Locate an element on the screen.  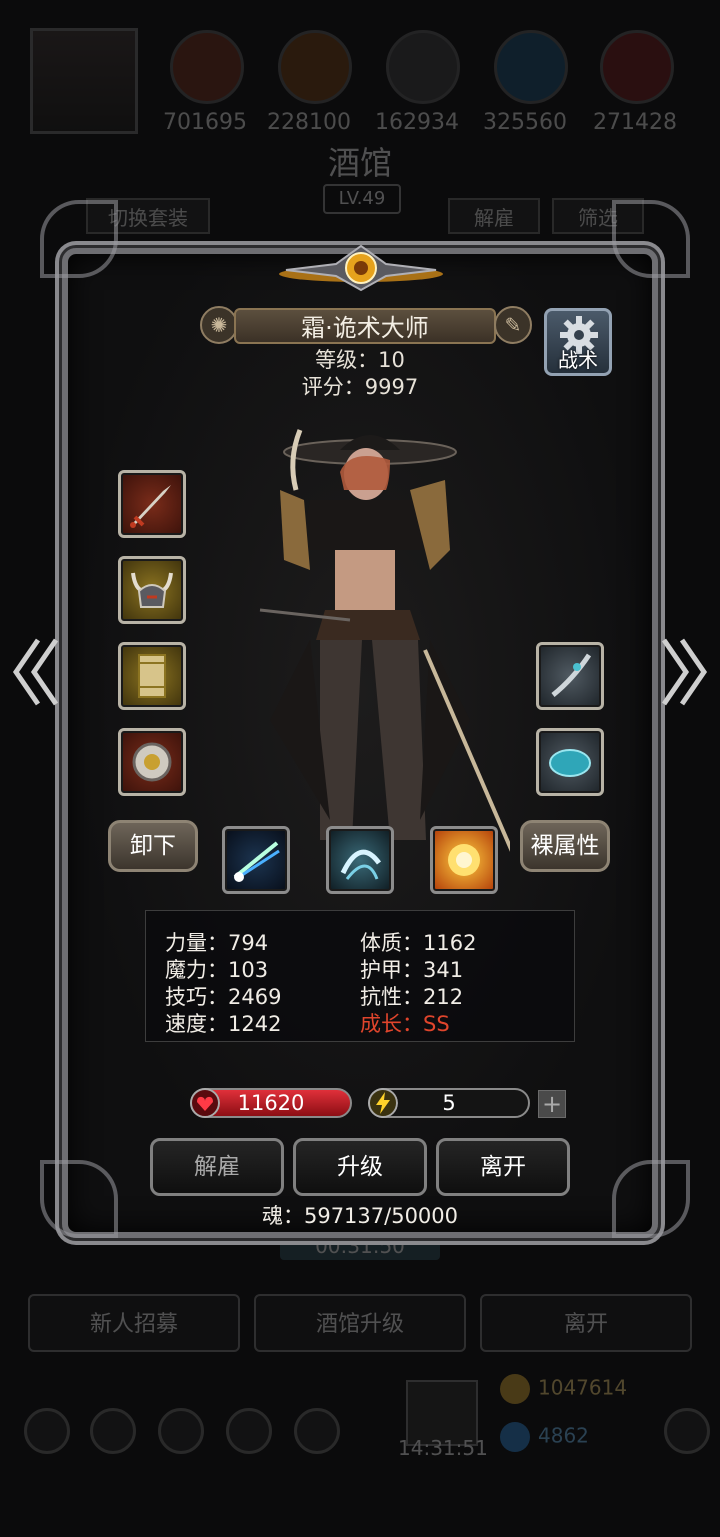
panel-crest-icon is located at coordinates (361, 268).